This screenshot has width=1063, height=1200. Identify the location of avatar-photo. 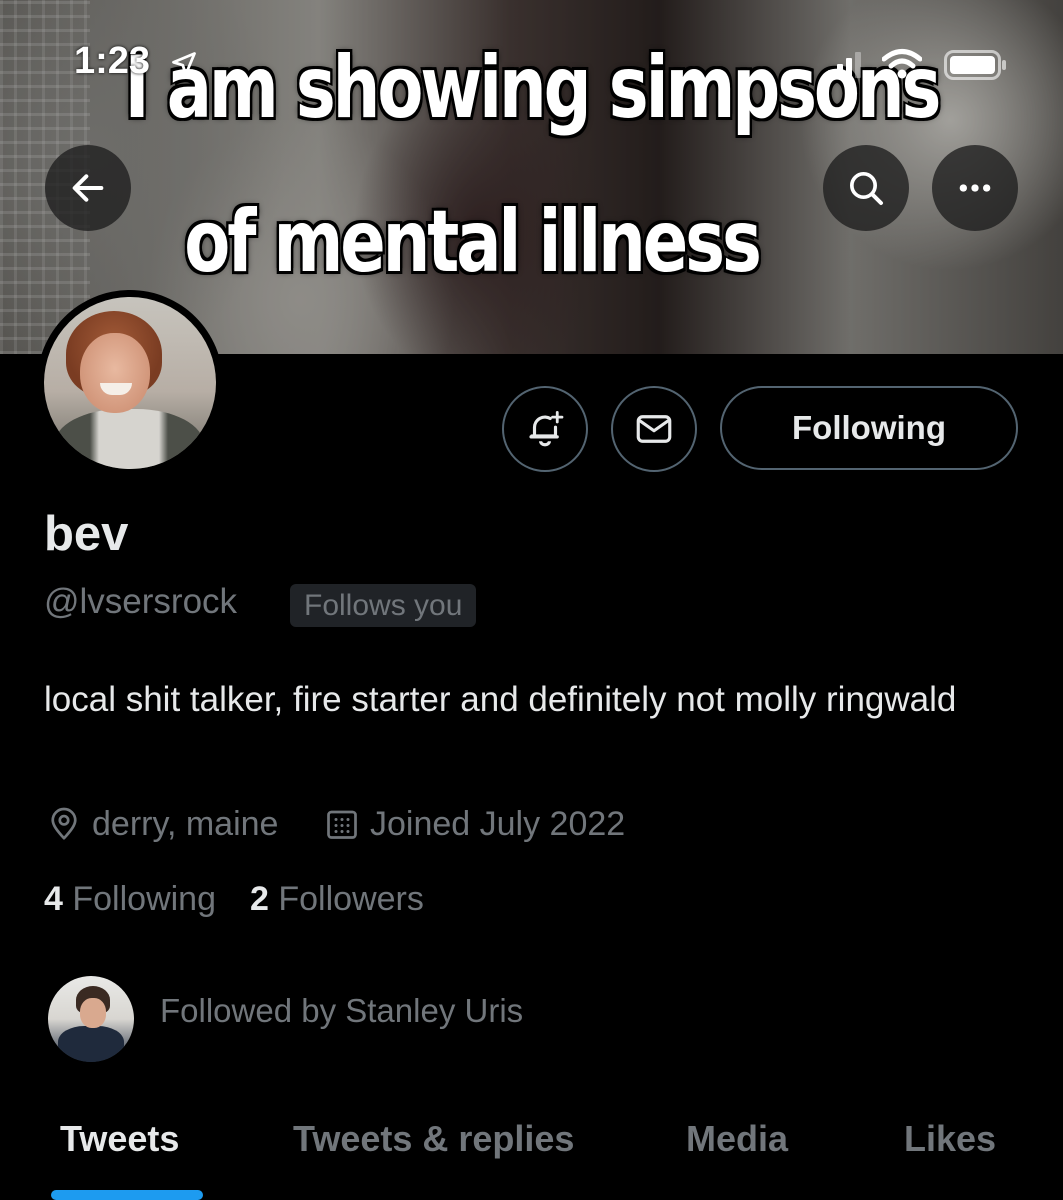
(130, 383).